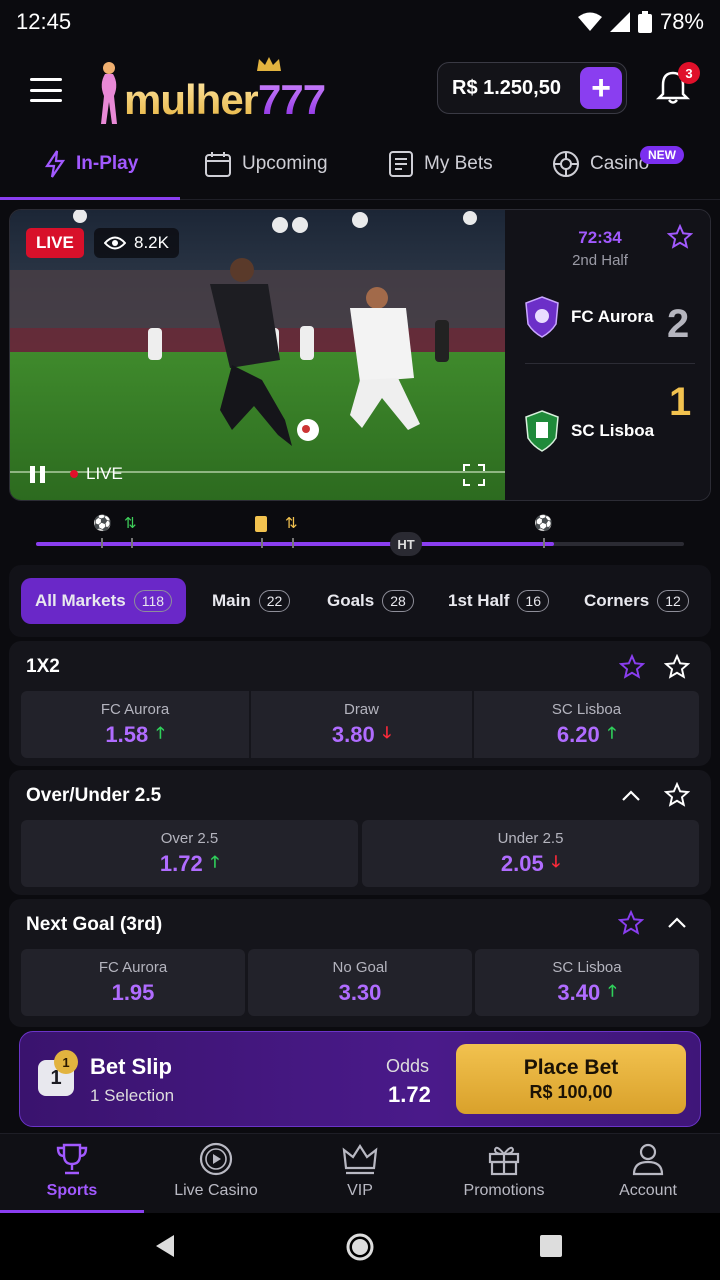 Image resolution: width=720 pixels, height=1280 pixels. I want to click on signal-icon, so click(619, 22).